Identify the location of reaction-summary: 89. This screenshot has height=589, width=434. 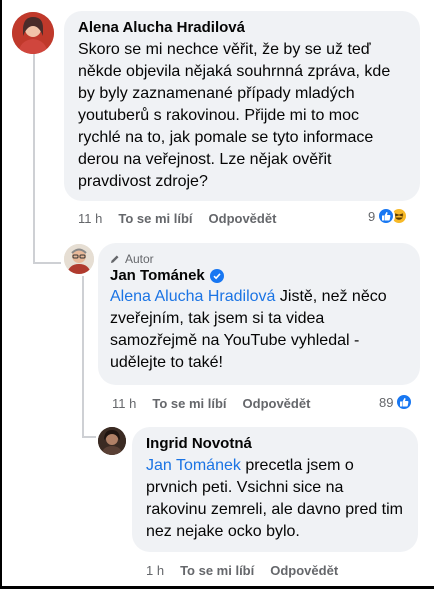
(396, 402).